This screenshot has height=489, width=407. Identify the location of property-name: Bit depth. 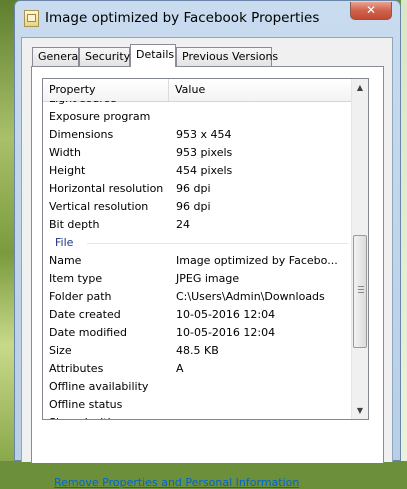
(74, 224).